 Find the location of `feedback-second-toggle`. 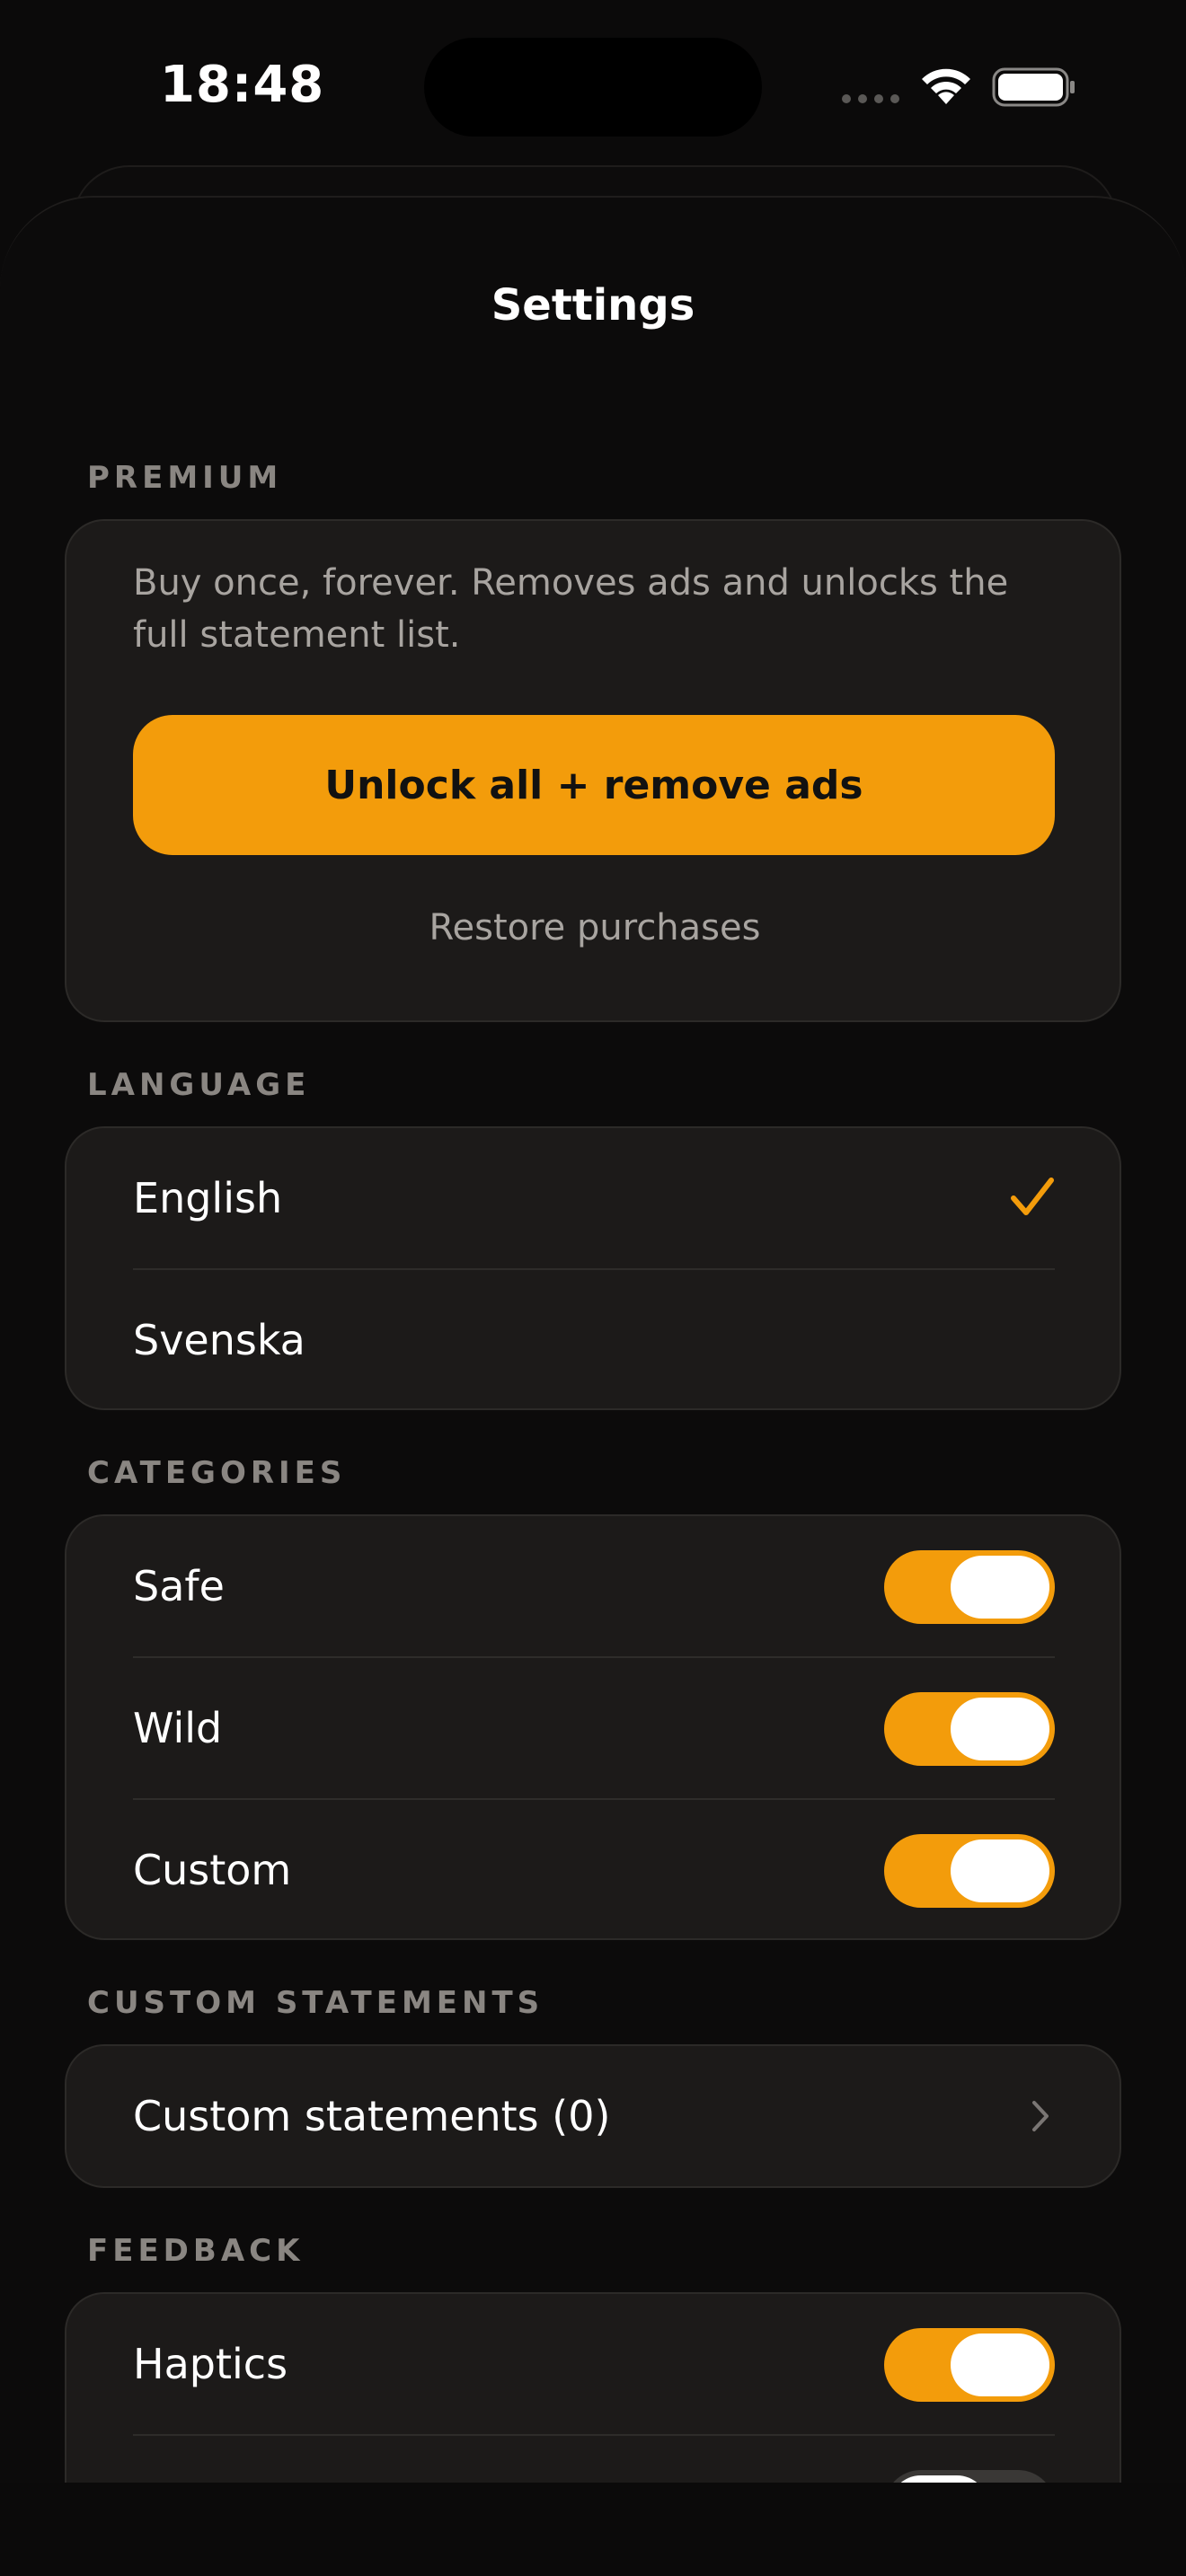

feedback-second-toggle is located at coordinates (970, 2476).